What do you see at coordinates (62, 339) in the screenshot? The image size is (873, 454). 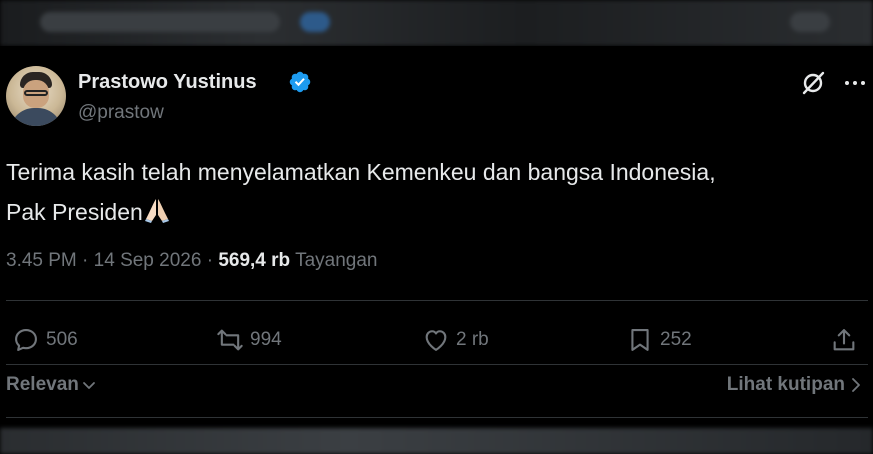 I see `reply-count: 506` at bounding box center [62, 339].